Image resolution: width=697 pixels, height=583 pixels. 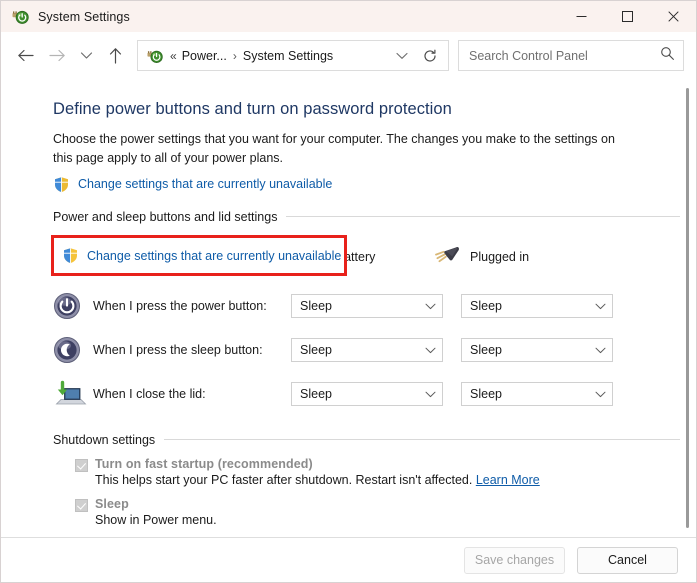 I want to click on dropdown-close-lid-on-battery: Sleep, so click(x=367, y=393).